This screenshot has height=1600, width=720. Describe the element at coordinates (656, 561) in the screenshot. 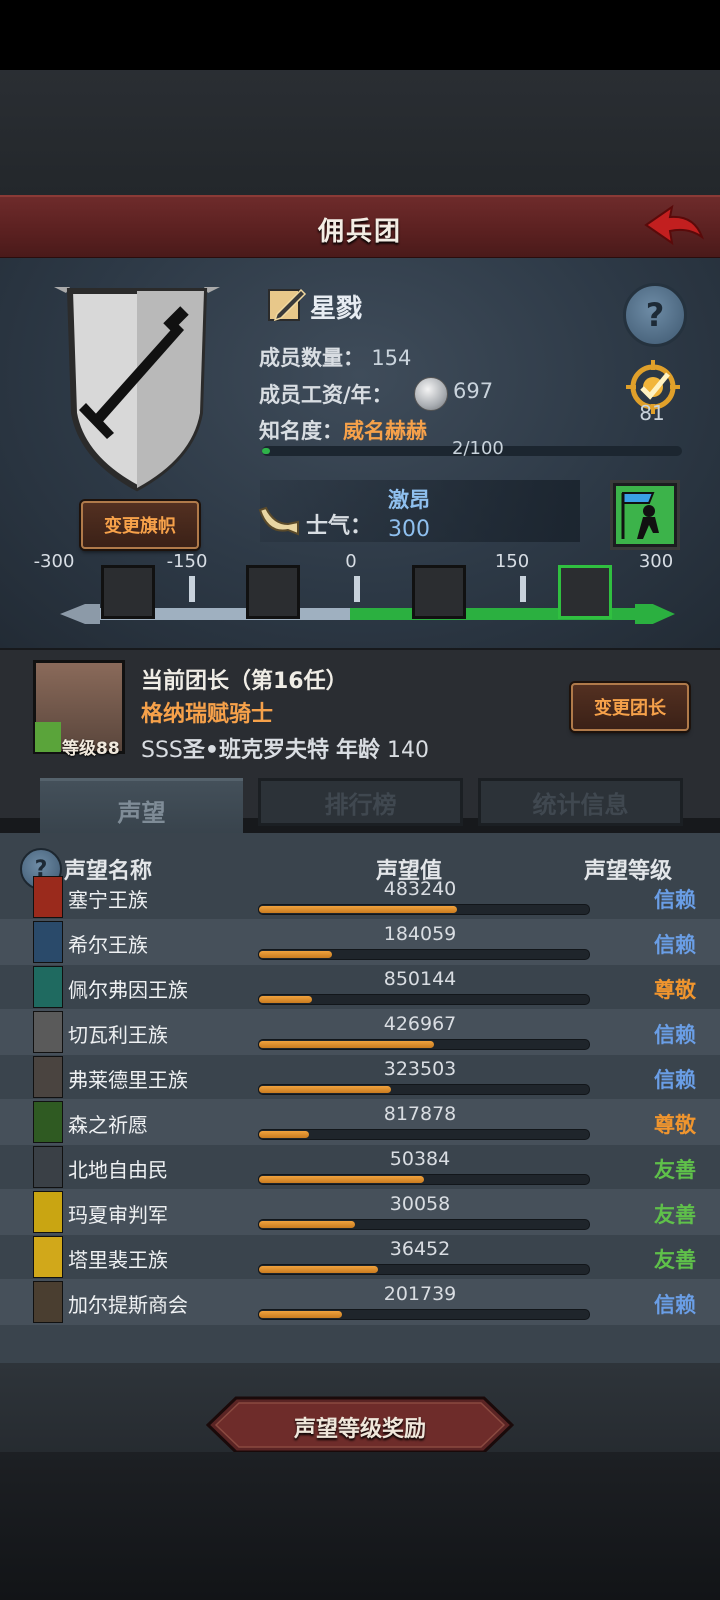

I see `scale-tick: 300` at that location.